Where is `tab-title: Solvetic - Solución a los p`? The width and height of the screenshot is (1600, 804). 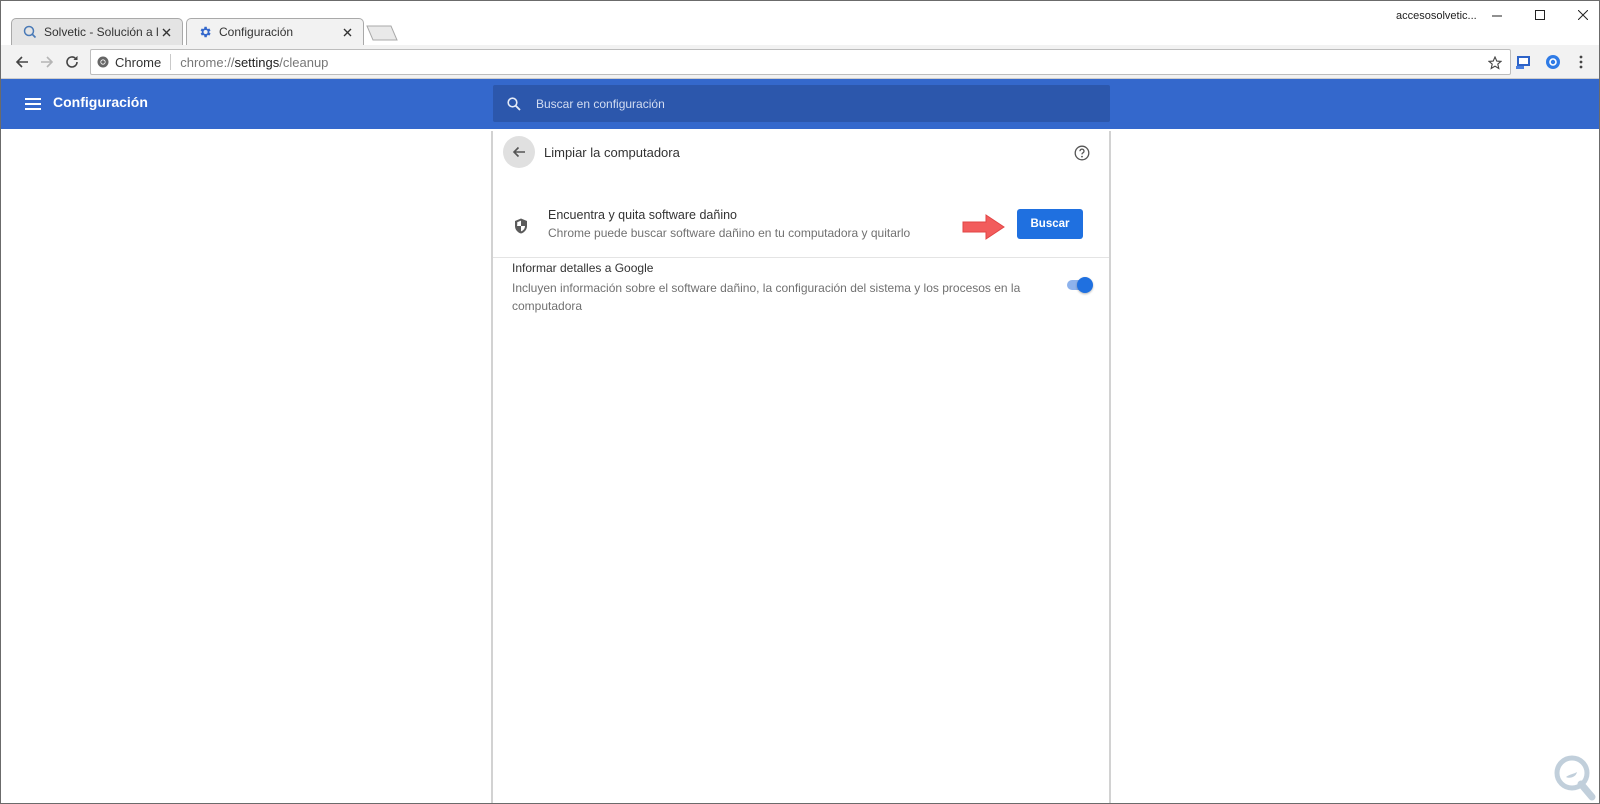
tab-title: Solvetic - Solución a los p is located at coordinates (101, 32).